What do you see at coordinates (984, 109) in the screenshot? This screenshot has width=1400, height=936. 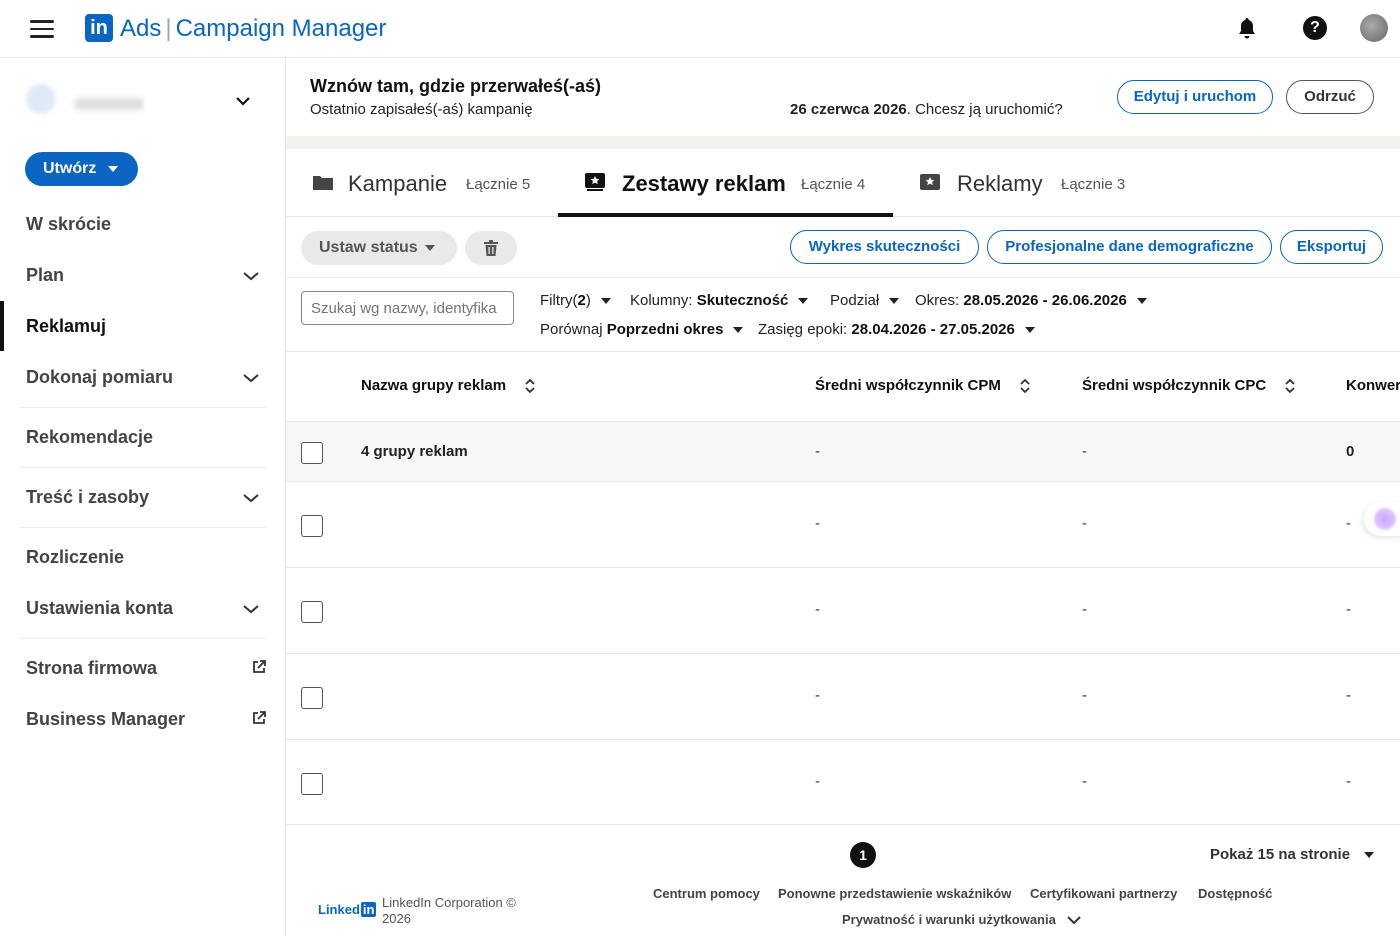 I see `banner-question: . Chcesz ją uruchomić?` at bounding box center [984, 109].